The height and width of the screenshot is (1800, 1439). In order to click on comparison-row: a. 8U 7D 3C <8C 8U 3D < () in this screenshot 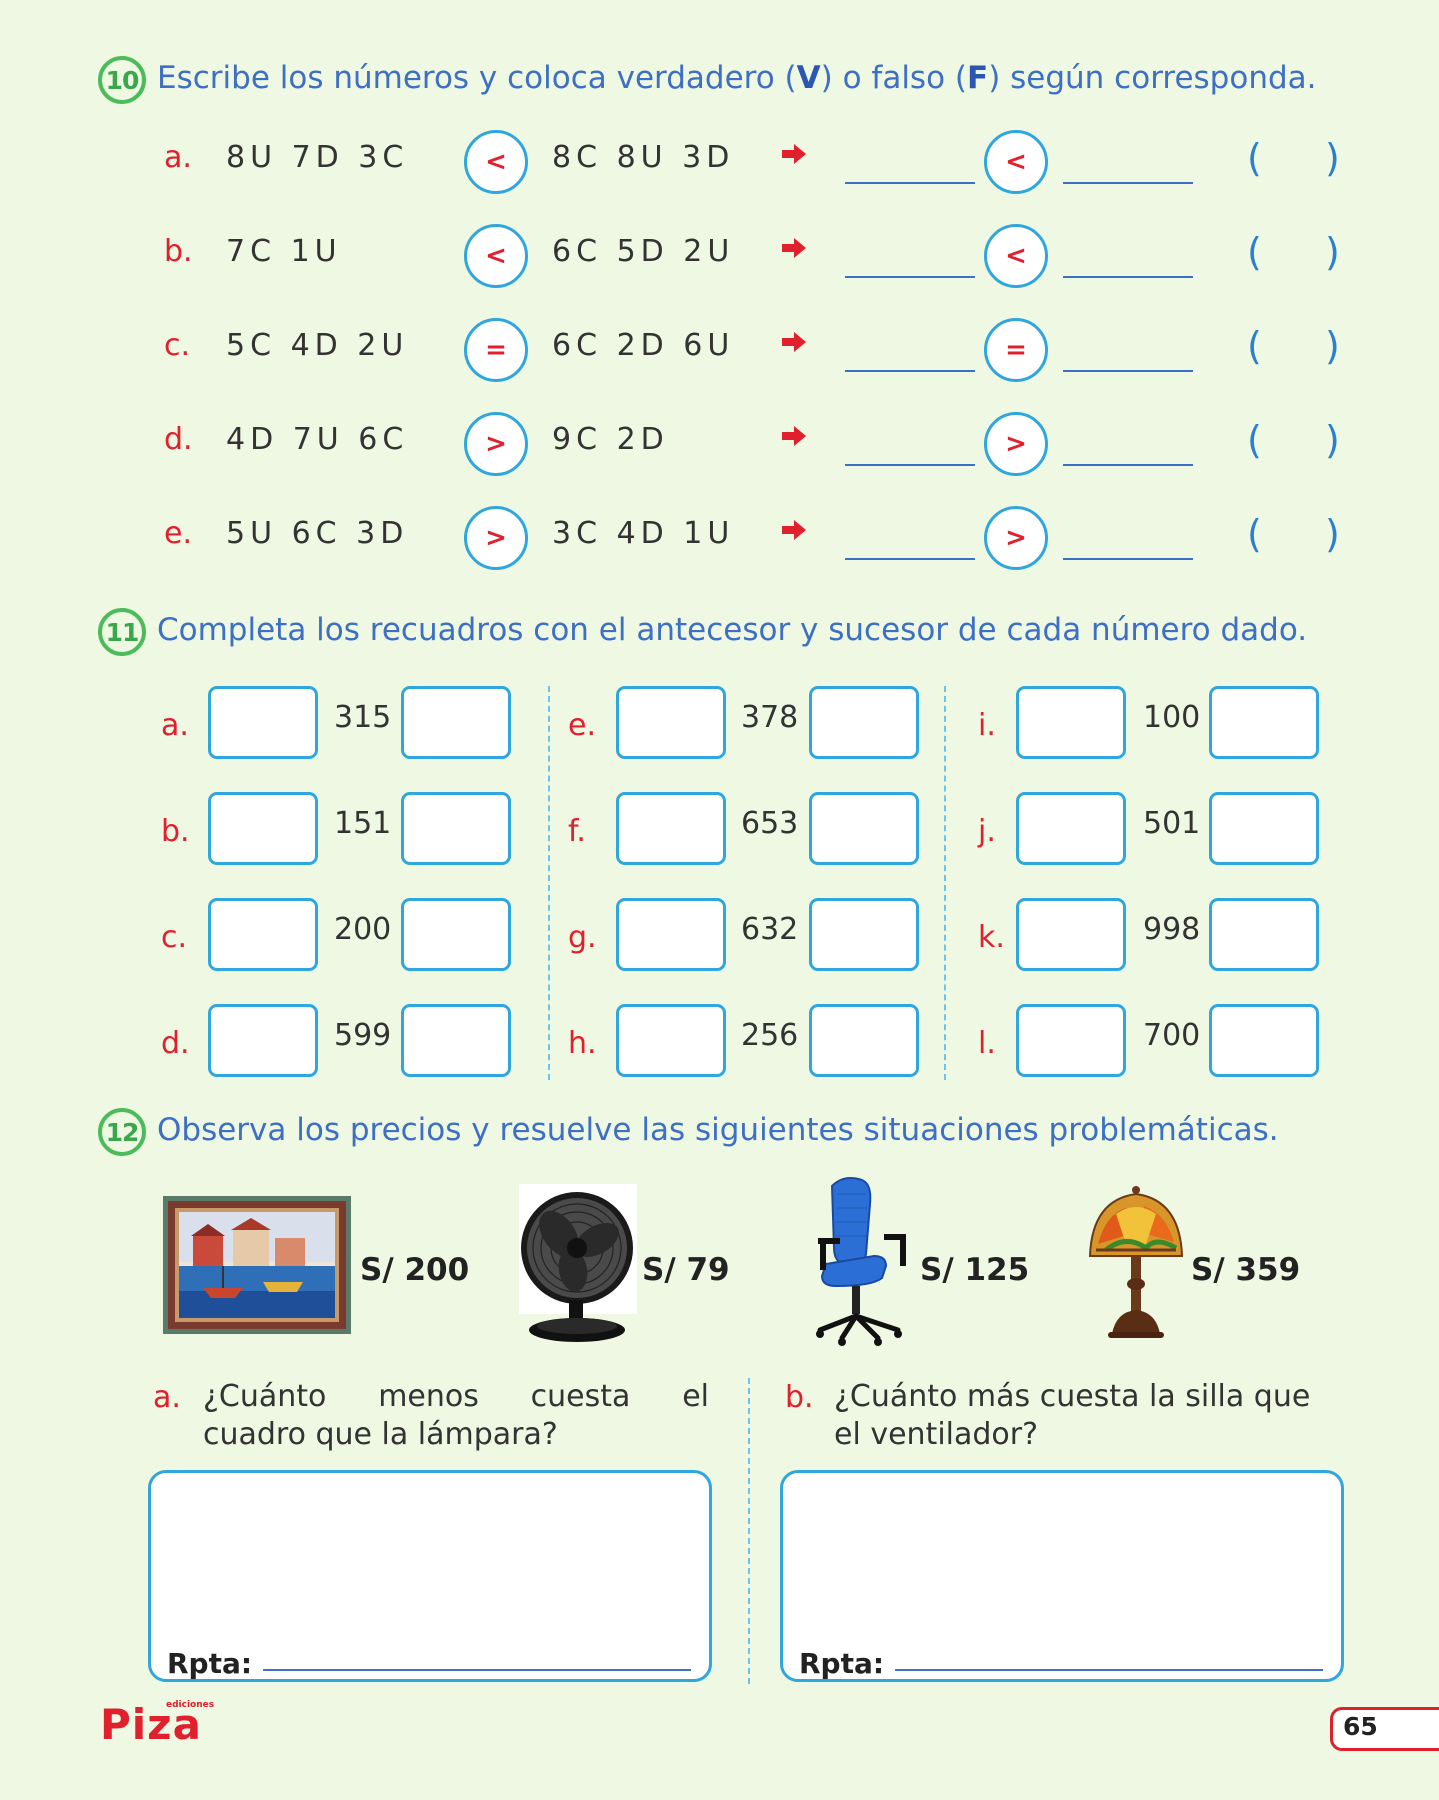, I will do `click(719, 165)`.